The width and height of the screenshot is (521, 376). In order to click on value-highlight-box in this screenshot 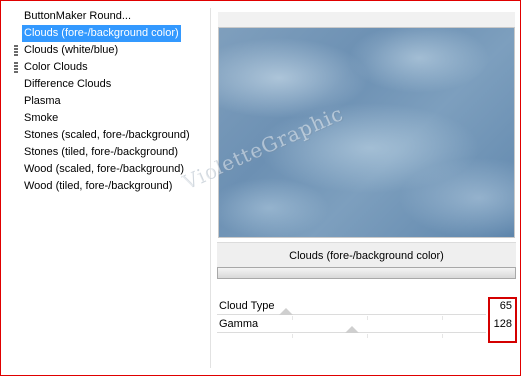, I will do `click(502, 320)`.